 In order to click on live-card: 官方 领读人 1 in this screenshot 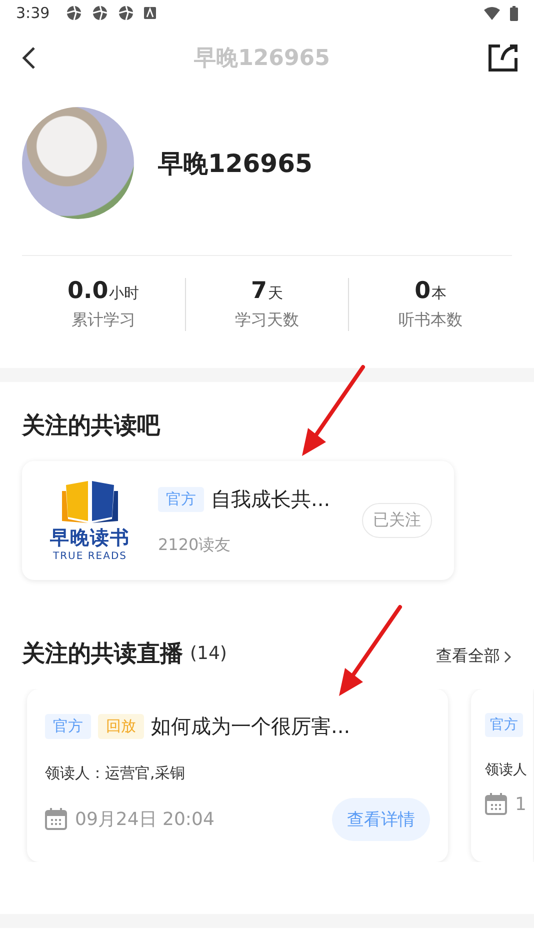, I will do `click(502, 775)`.